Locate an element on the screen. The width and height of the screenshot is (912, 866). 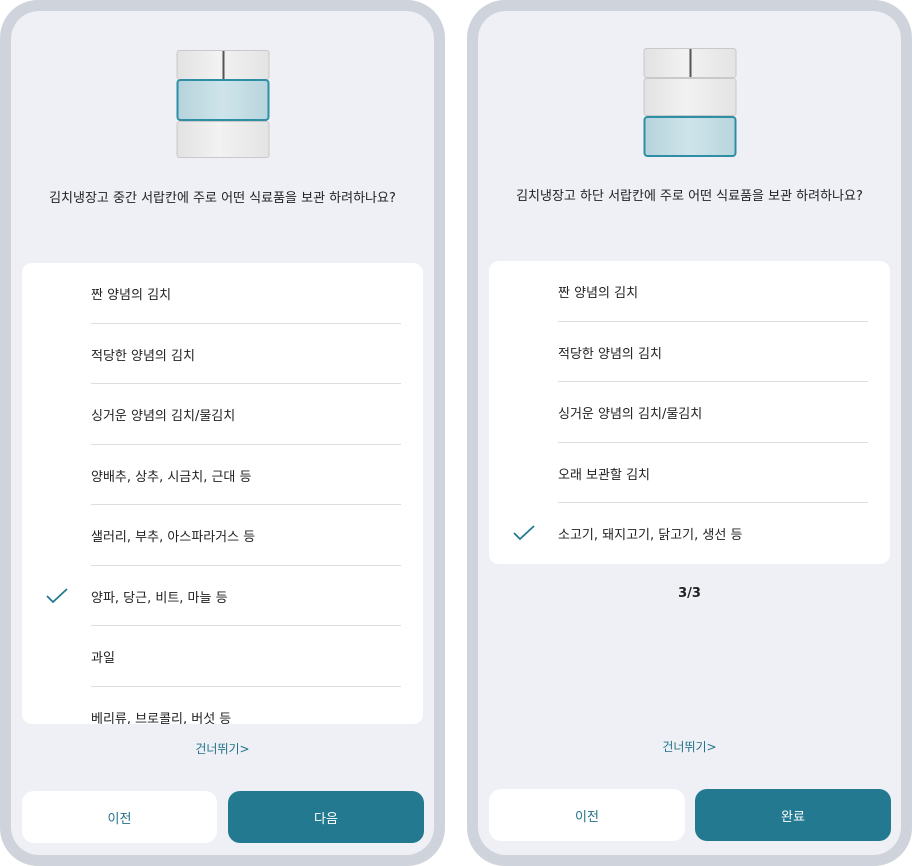
option-row: 양배추, 상추, 시금치, 근대 등 is located at coordinates (222, 475).